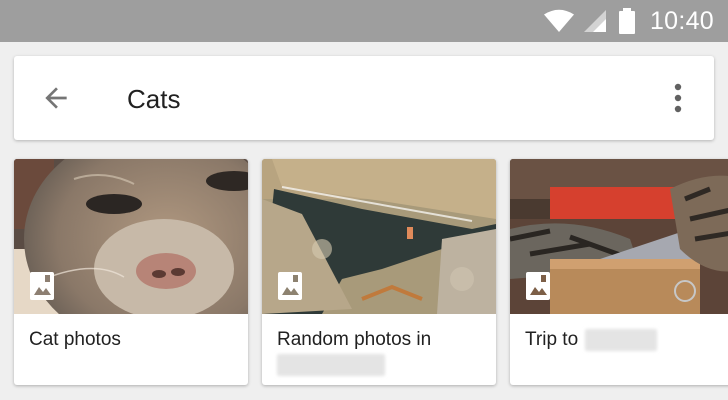 This screenshot has width=728, height=400. I want to click on album-label-text: Trip to, so click(552, 339).